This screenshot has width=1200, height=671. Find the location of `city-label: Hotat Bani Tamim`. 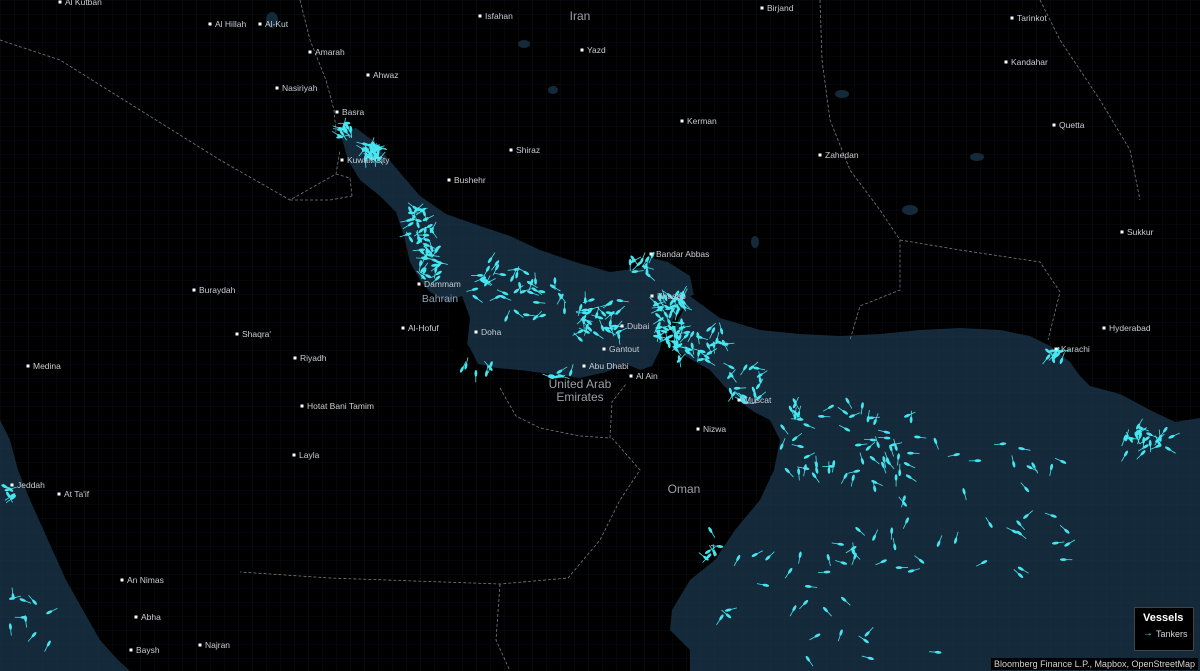

city-label: Hotat Bani Tamim is located at coordinates (340, 406).